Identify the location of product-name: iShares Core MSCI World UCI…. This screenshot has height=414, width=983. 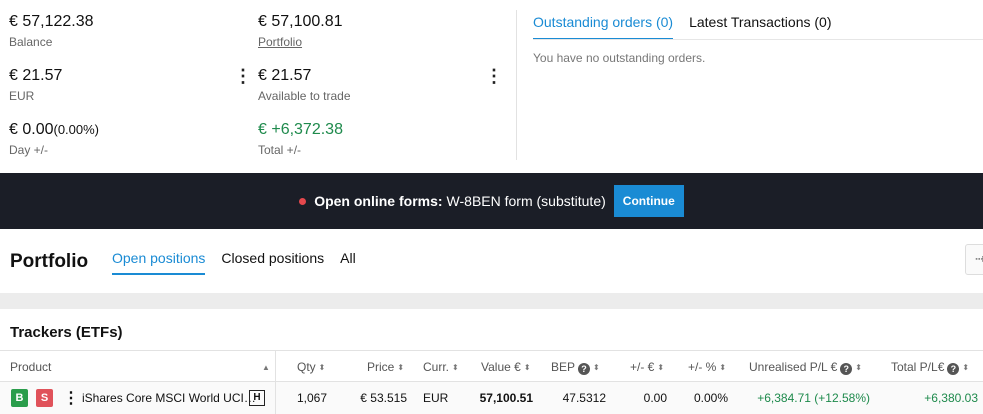
(169, 398).